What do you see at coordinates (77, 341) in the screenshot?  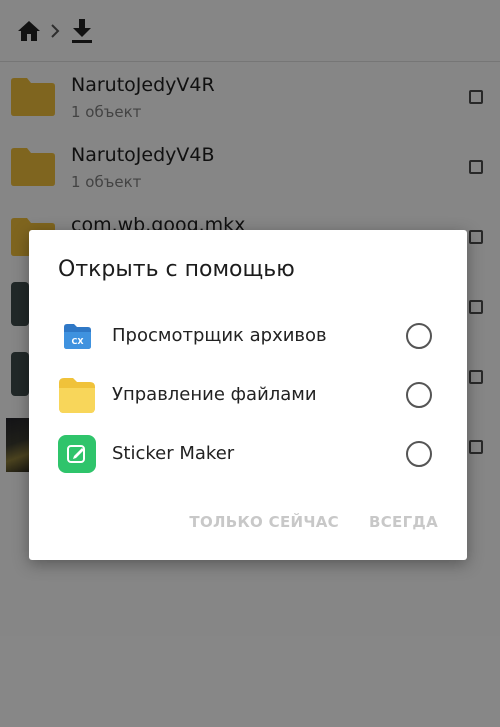 I see `svg-text: CX` at bounding box center [77, 341].